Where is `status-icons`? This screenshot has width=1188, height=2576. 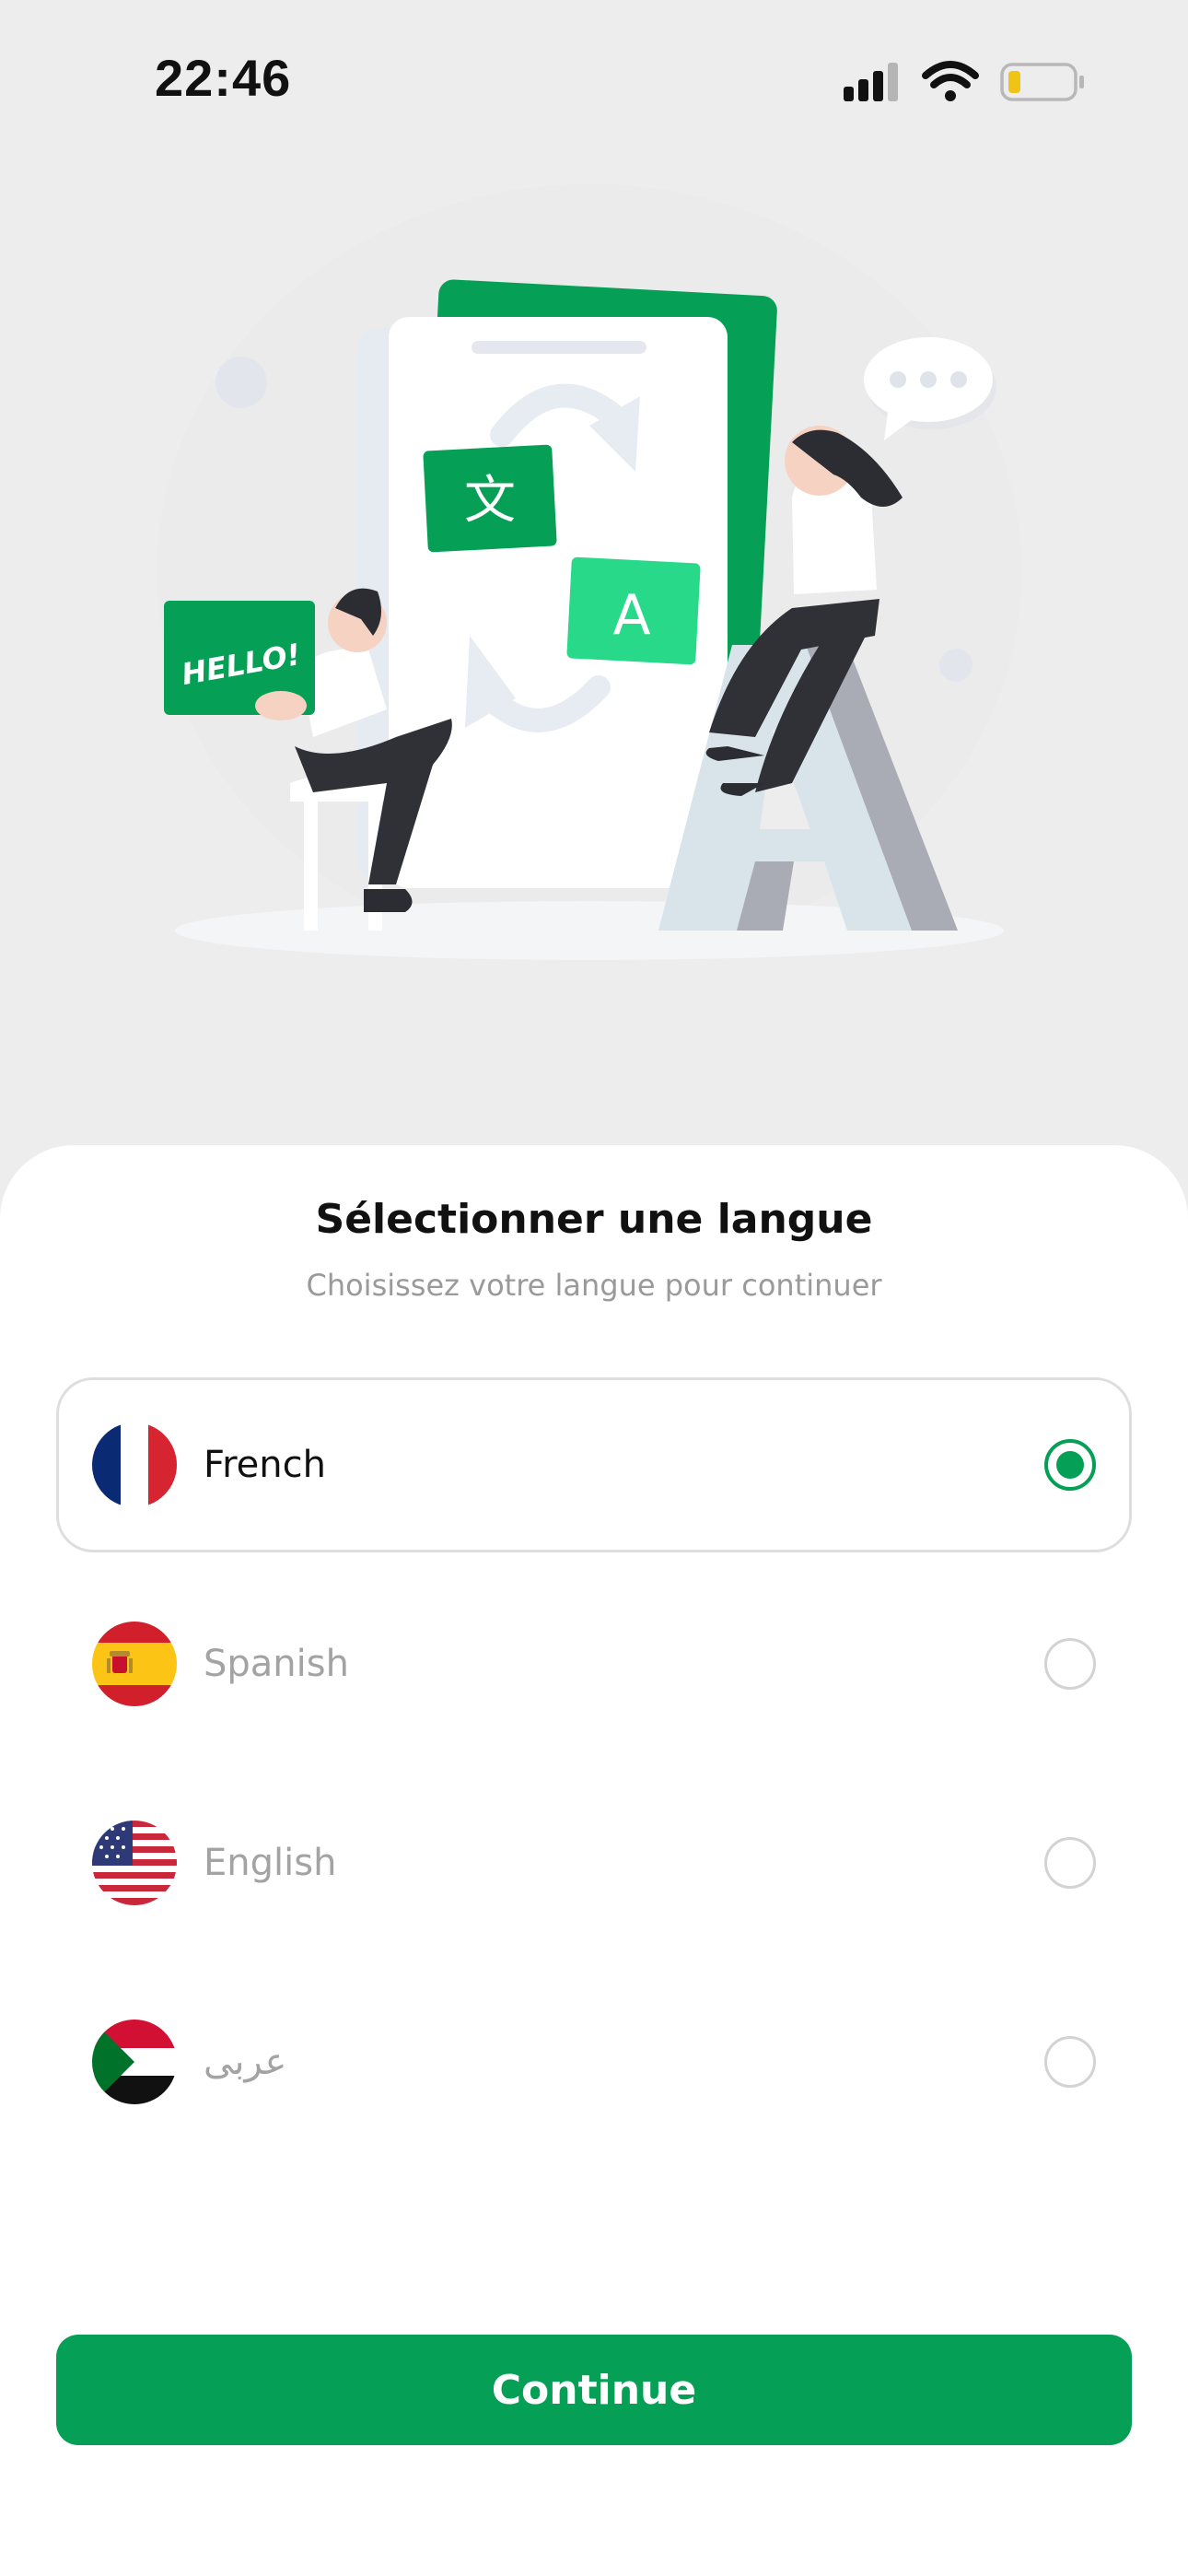 status-icons is located at coordinates (962, 83).